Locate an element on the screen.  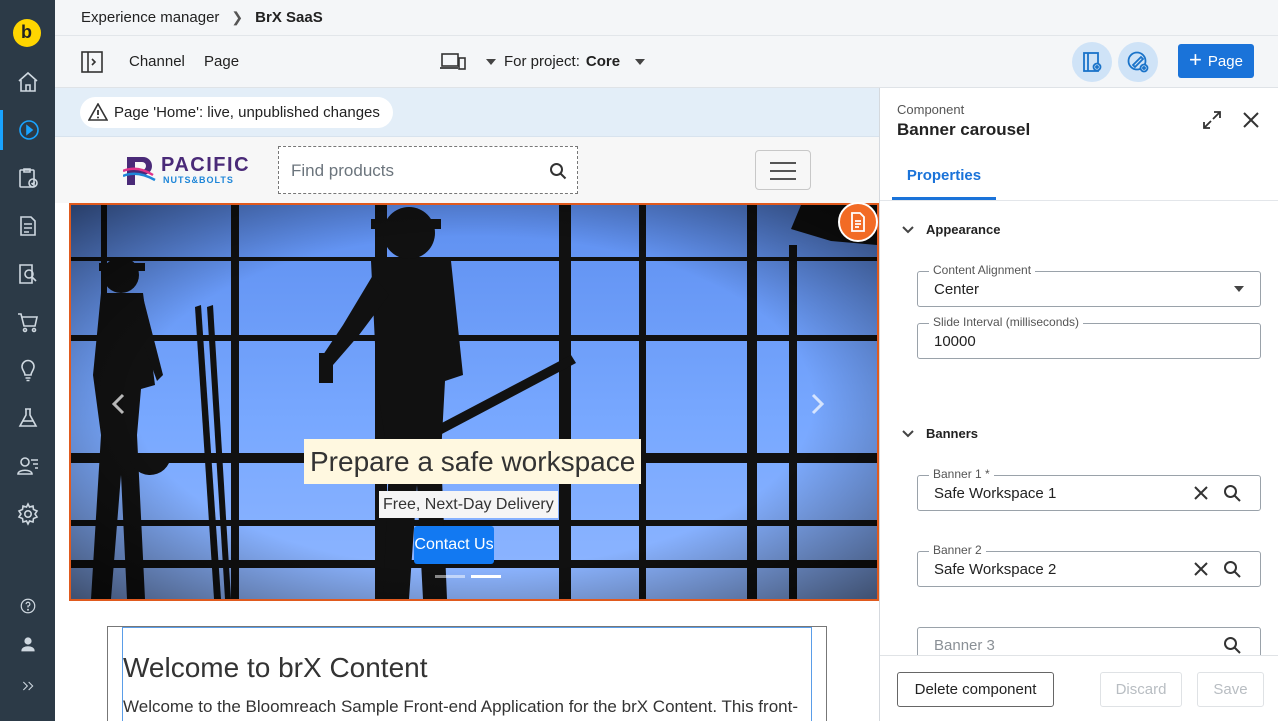
slide-interval-input: Slide Interval (milliseconds) 10000 is located at coordinates (1089, 337).